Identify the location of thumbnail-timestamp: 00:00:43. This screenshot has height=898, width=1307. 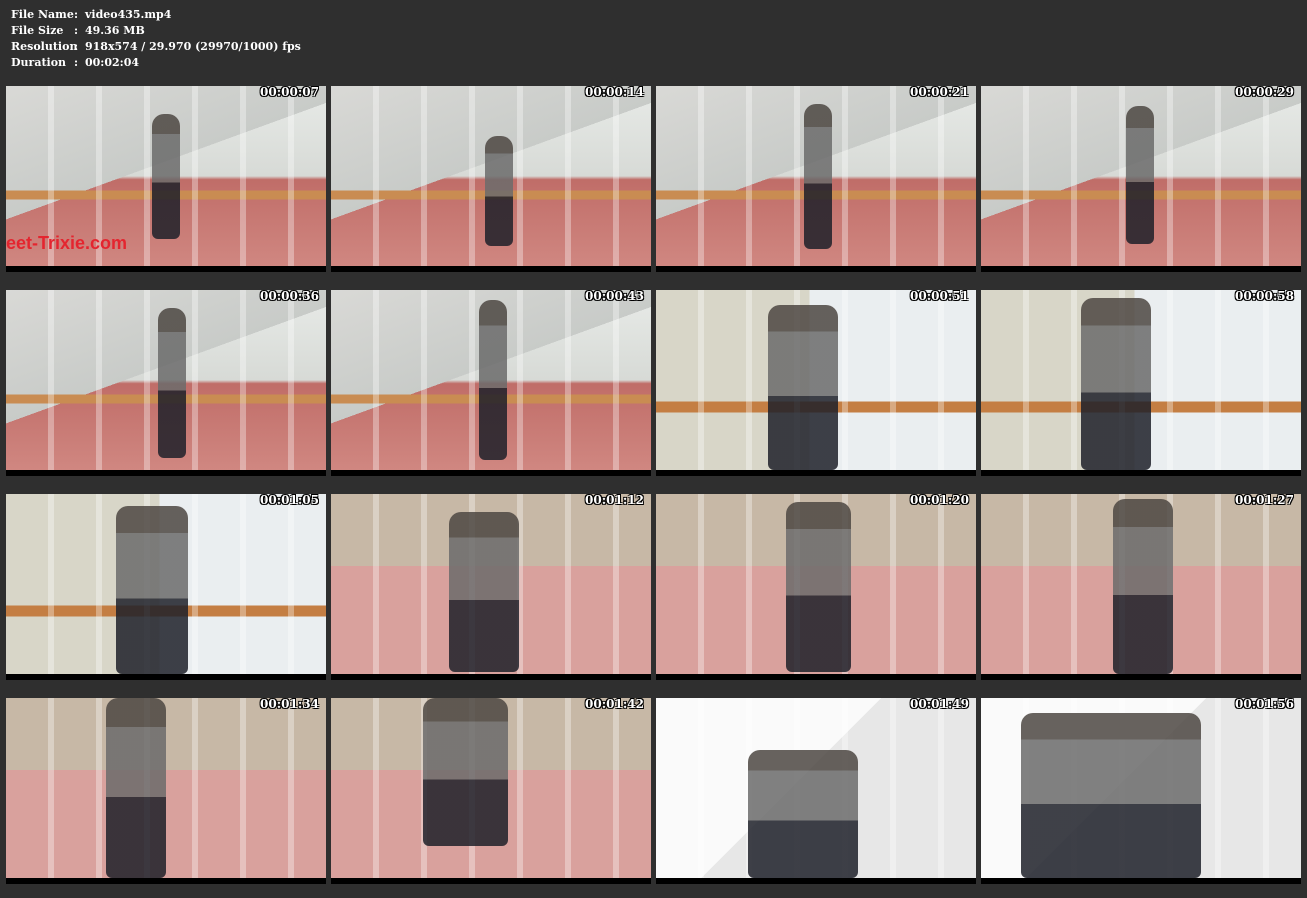
(614, 296).